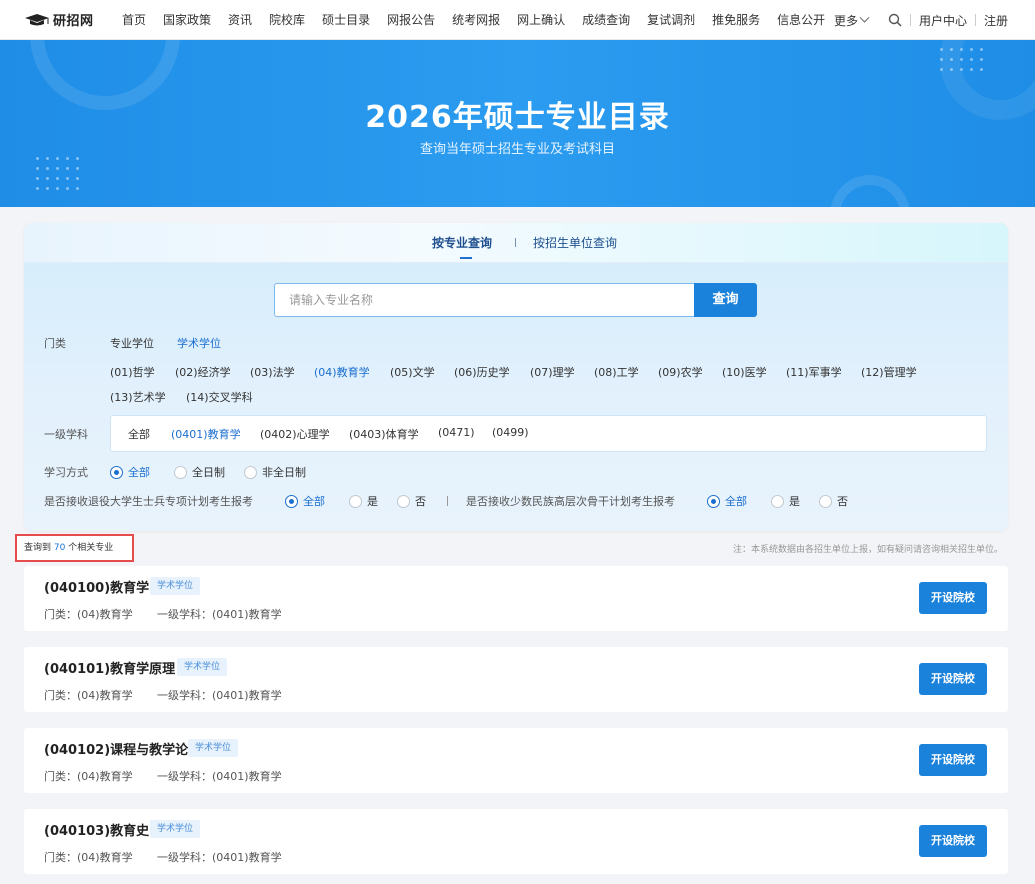  Describe the element at coordinates (295, 434) in the screenshot. I see `subject-option: (0402)心理学` at that location.